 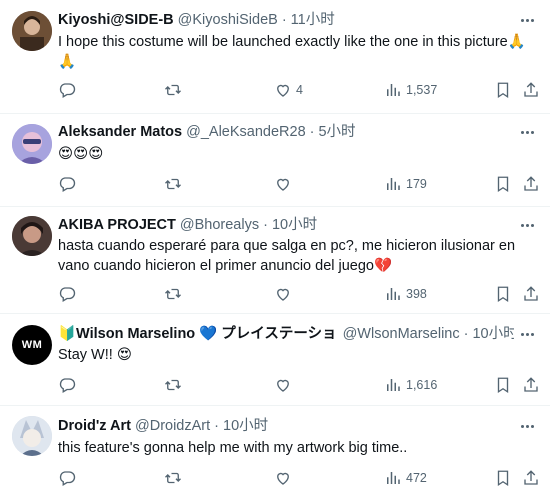 What do you see at coordinates (416, 478) in the screenshot?
I see `view-count: 472` at bounding box center [416, 478].